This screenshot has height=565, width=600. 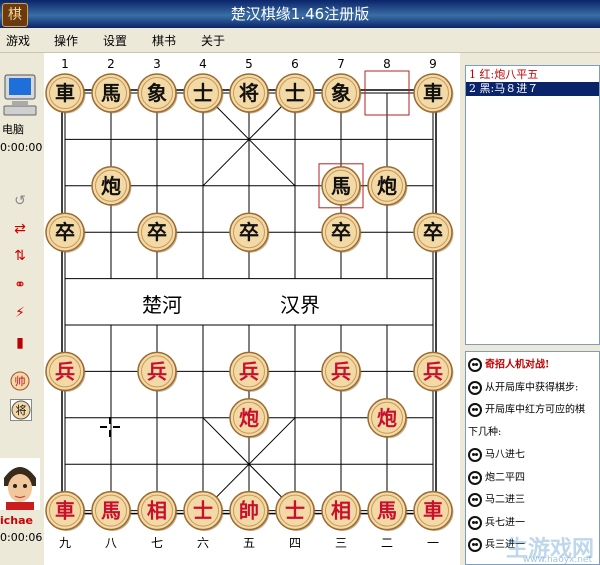 What do you see at coordinates (300, 40) in the screenshot?
I see `menu-bar: 游戏 操作 设置 棋书 关于` at bounding box center [300, 40].